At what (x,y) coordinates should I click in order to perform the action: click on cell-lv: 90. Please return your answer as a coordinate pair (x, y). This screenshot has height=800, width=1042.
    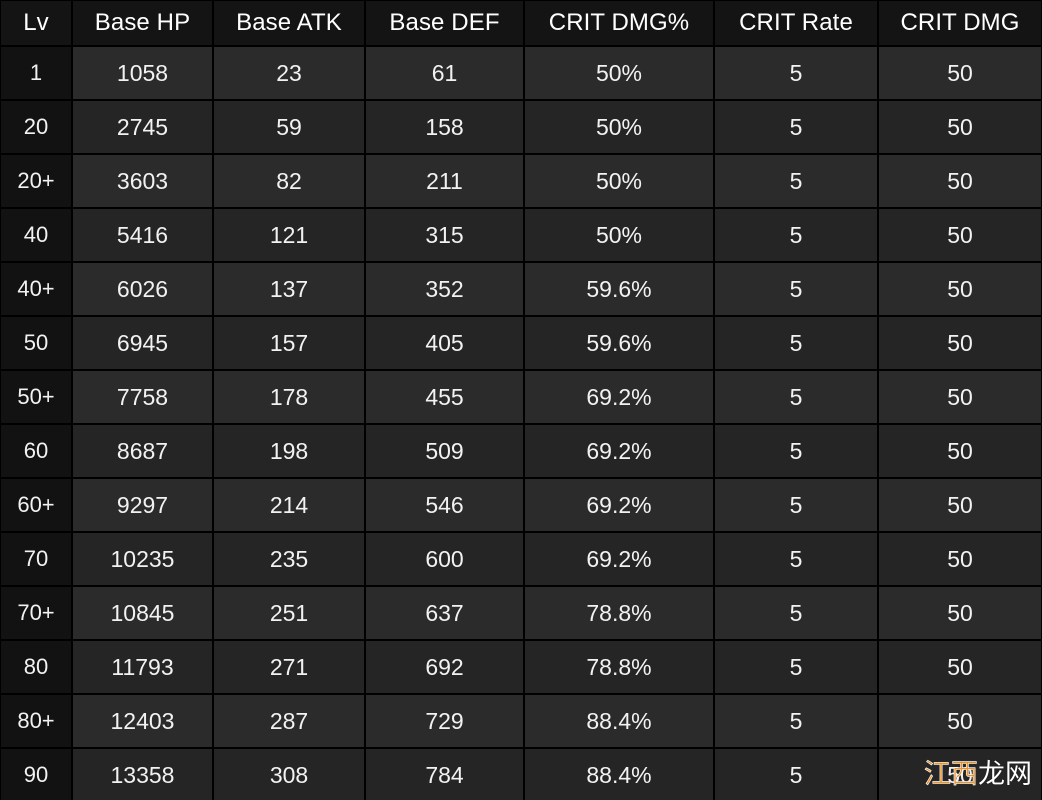
    Looking at the image, I should click on (36, 774).